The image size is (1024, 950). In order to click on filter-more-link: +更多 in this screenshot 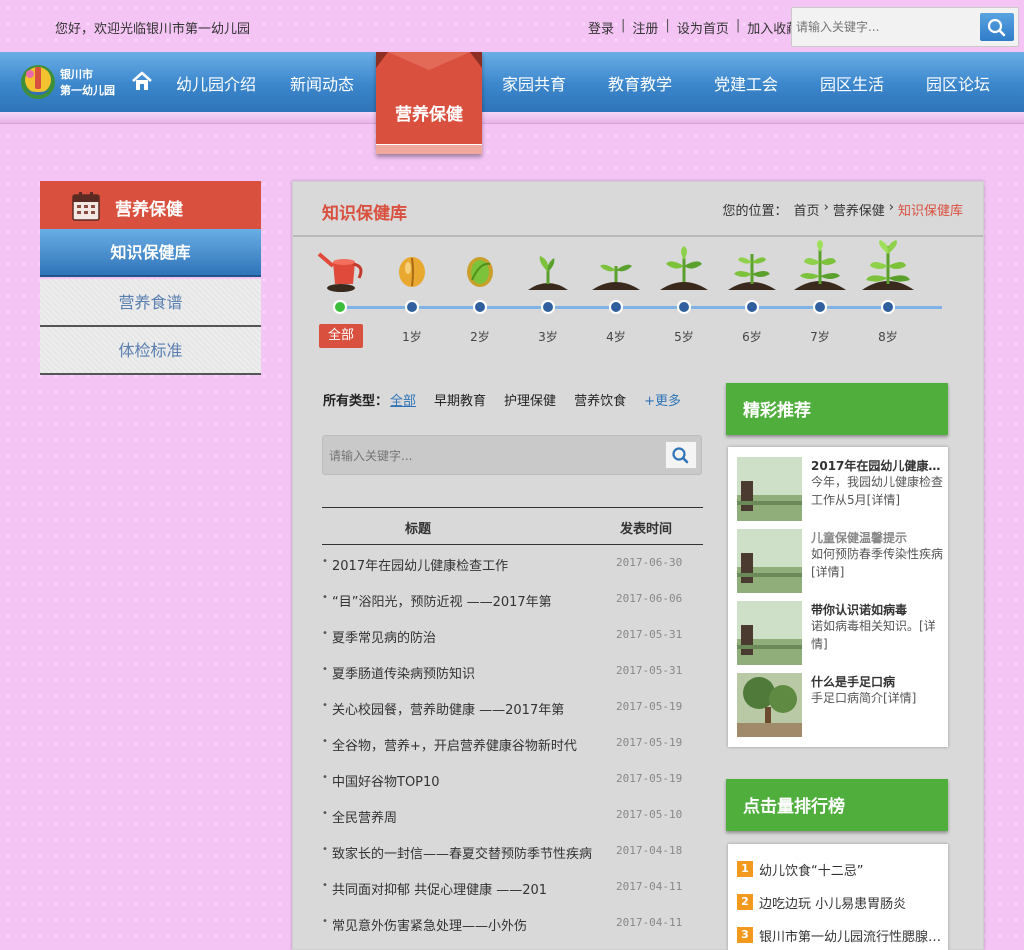, I will do `click(662, 399)`.